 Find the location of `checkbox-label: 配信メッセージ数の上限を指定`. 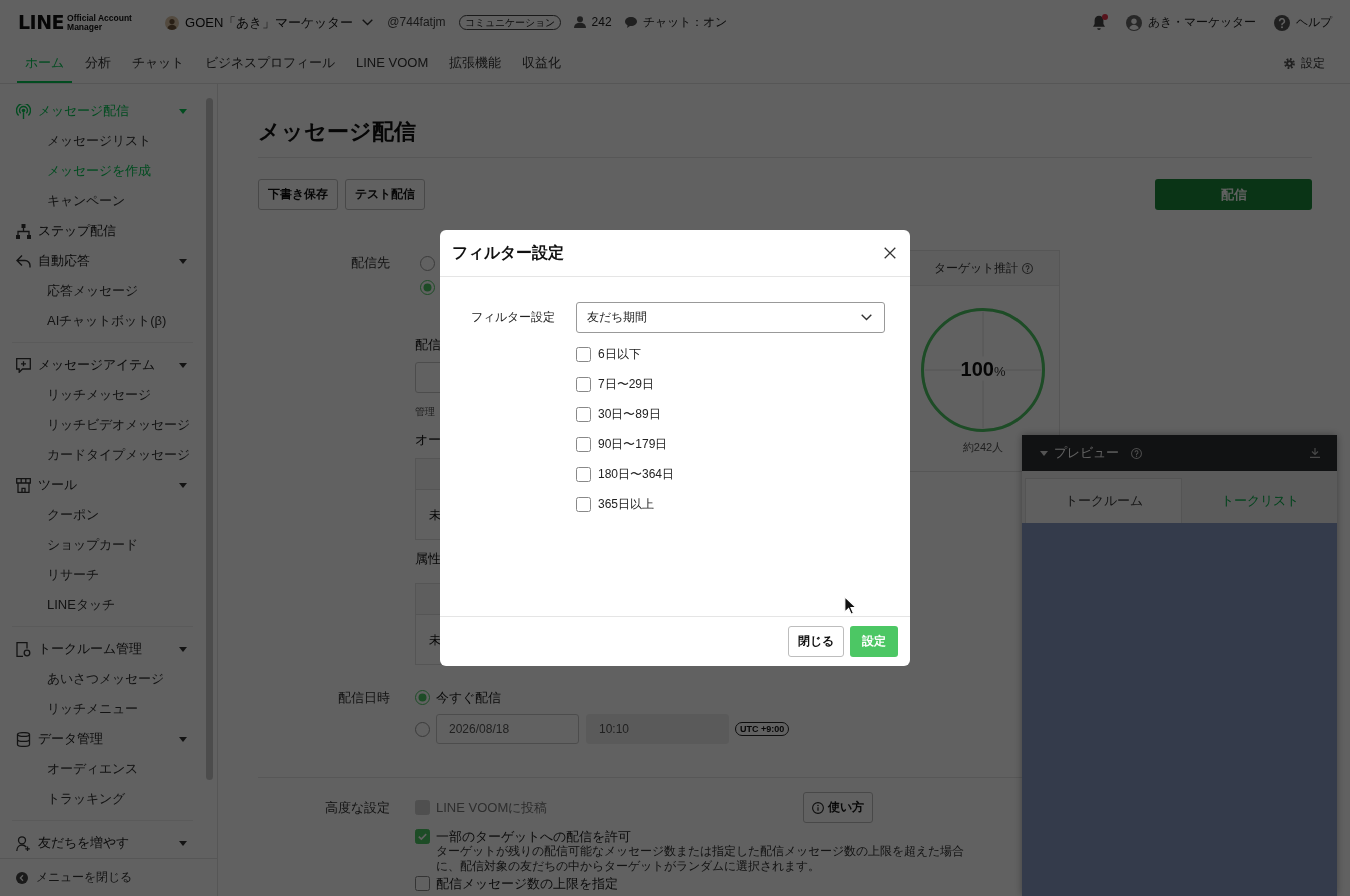

checkbox-label: 配信メッセージ数の上限を指定 is located at coordinates (527, 883).